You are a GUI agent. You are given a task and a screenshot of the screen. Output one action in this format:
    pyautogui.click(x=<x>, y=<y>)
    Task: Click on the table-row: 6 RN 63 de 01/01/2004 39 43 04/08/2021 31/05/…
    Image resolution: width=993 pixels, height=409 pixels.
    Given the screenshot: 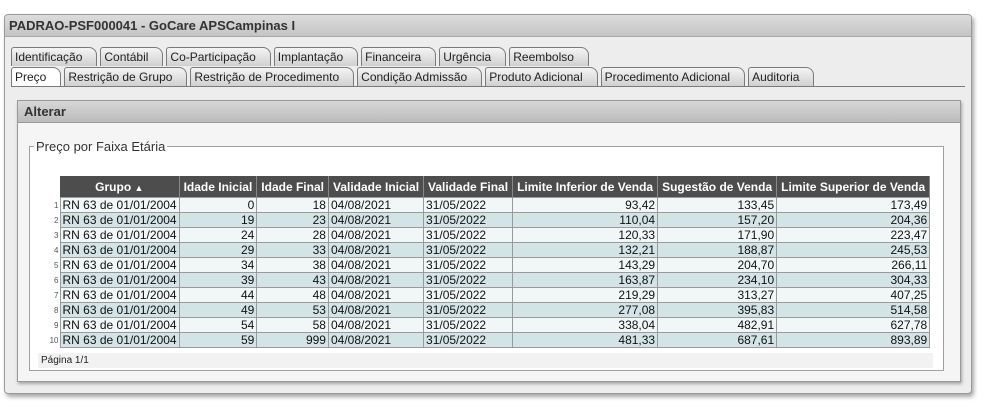 What is the action you would take?
    pyautogui.click(x=484, y=280)
    